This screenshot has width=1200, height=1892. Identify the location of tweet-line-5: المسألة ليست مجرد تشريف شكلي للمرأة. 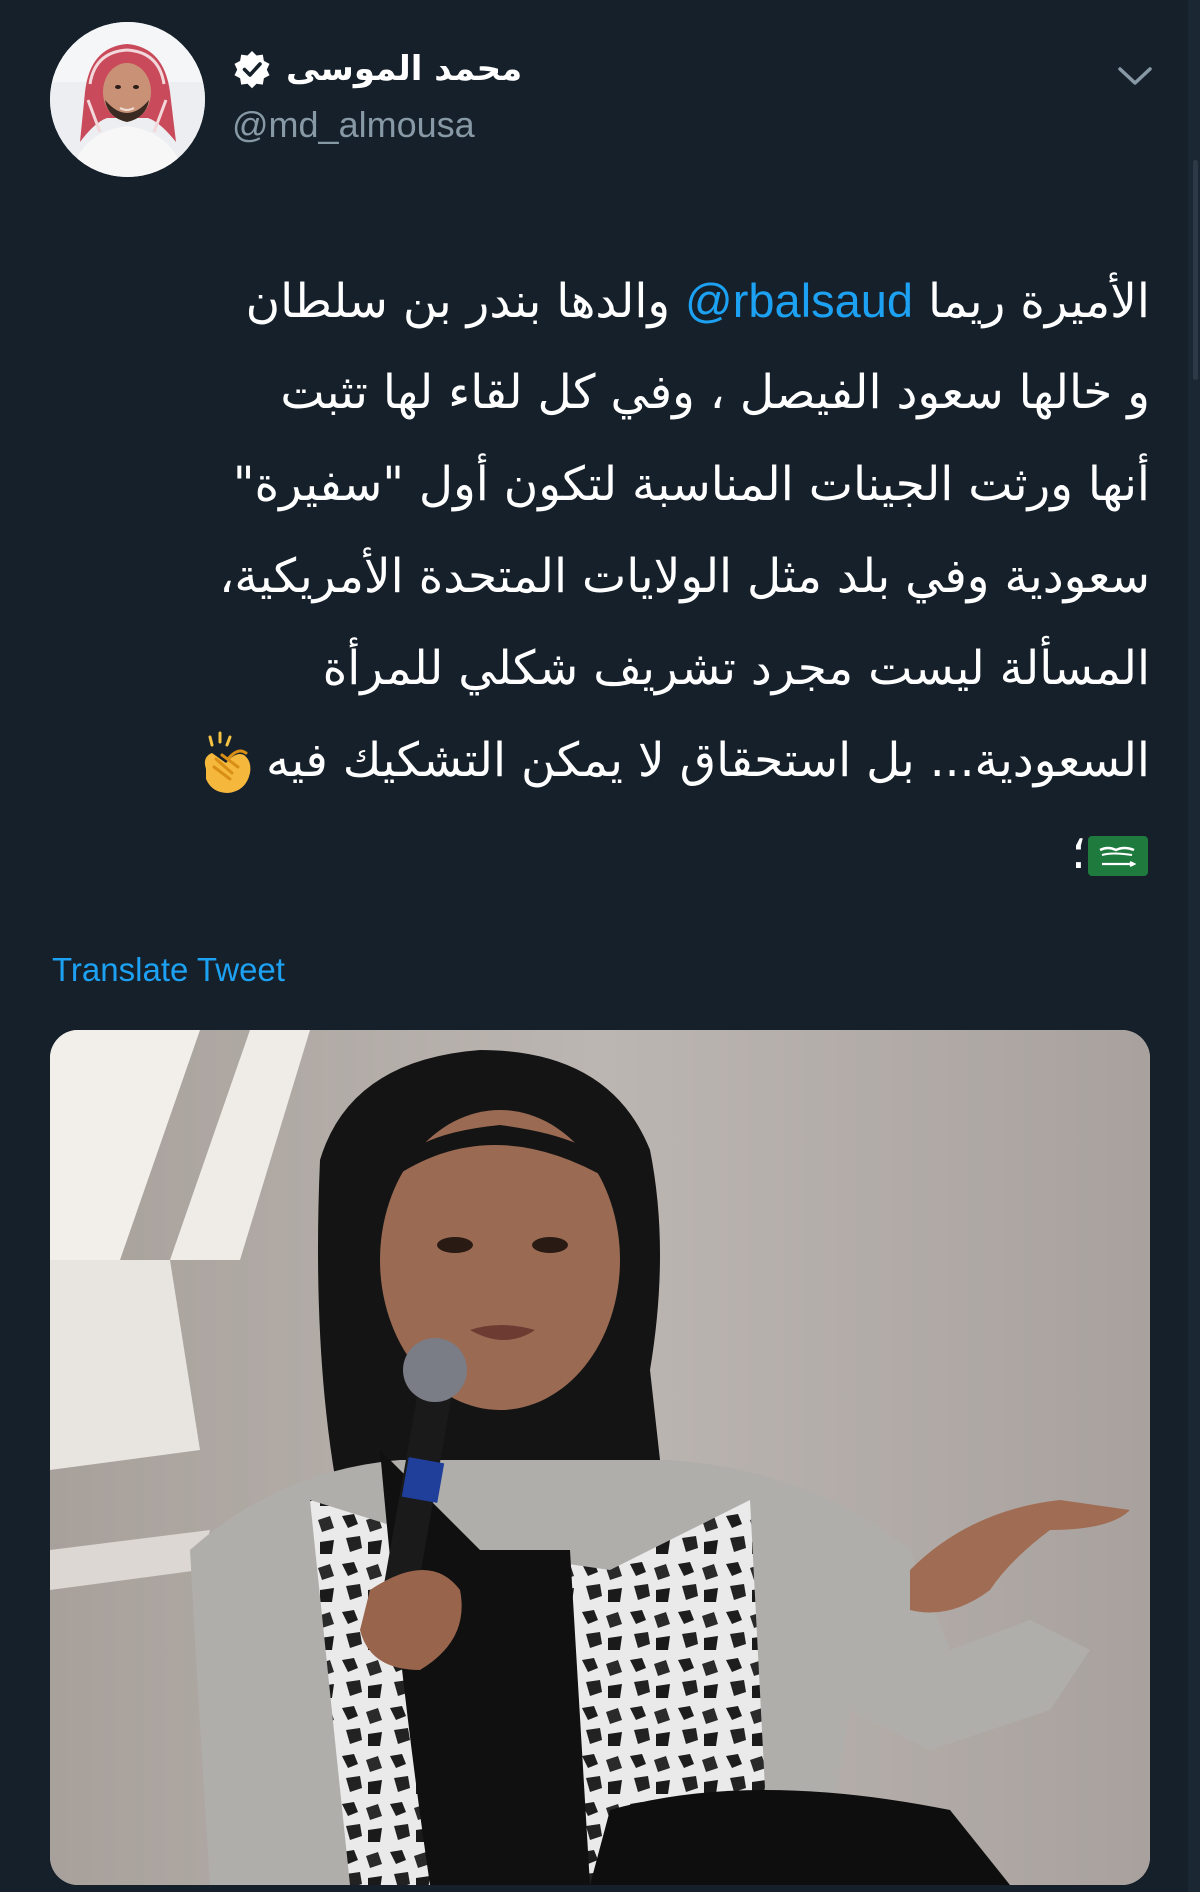
(736, 668).